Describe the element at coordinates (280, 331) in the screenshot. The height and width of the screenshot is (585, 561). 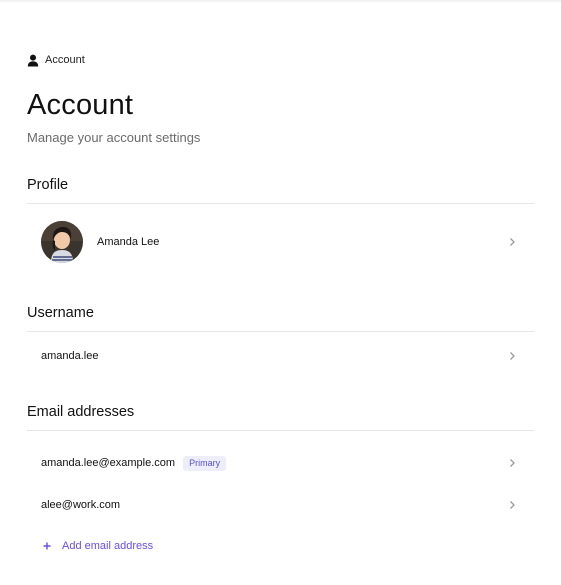
I see `username-divider` at that location.